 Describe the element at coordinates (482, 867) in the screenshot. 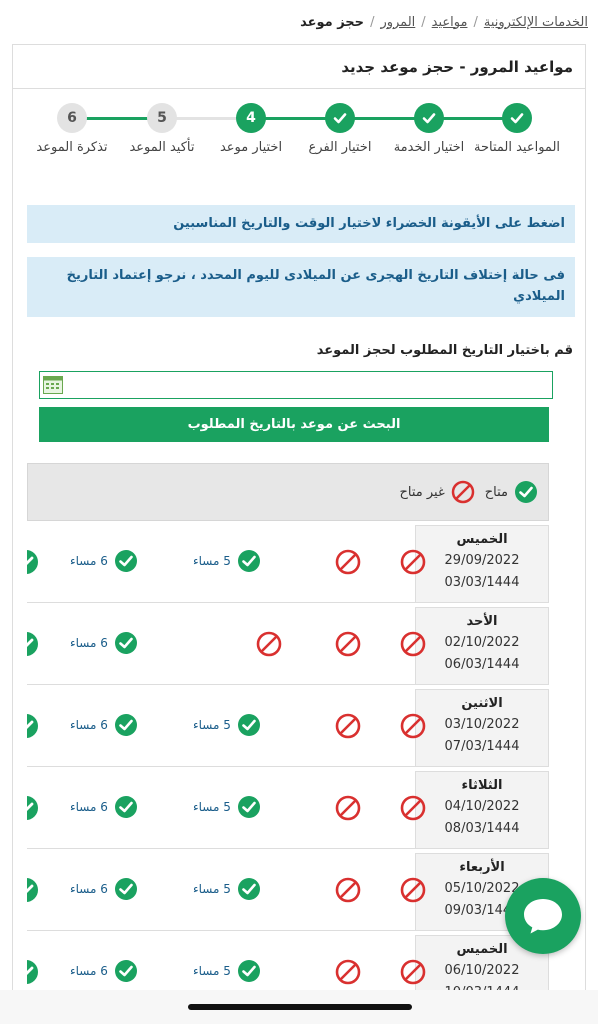

I see `day-name: الأربعاء` at that location.